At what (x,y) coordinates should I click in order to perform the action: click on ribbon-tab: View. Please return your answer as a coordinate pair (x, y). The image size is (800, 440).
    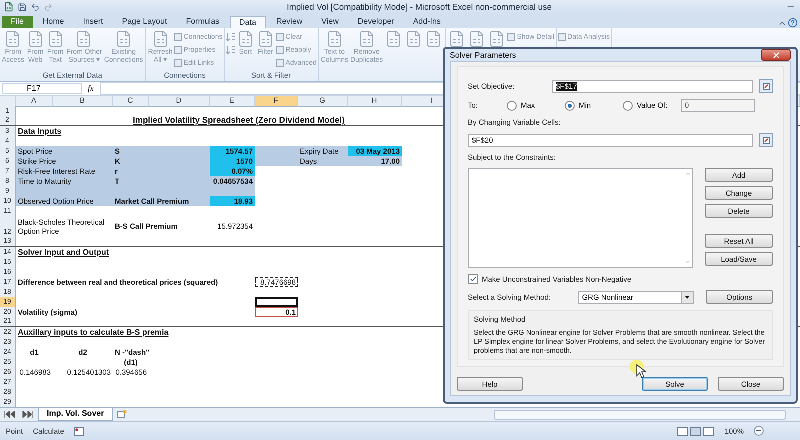
    Looking at the image, I should click on (330, 22).